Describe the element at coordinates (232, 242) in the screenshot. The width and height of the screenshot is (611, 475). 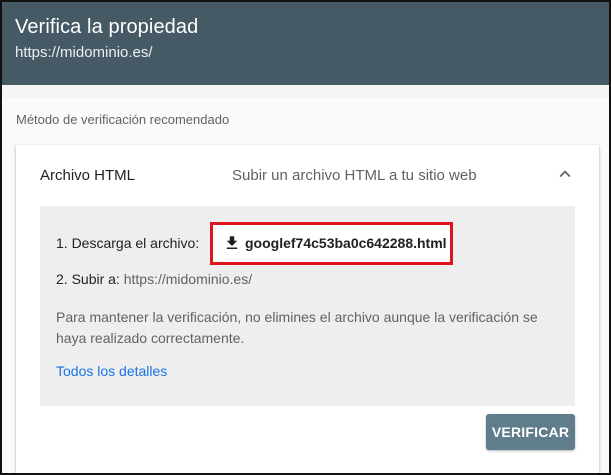
I see `download-icon` at that location.